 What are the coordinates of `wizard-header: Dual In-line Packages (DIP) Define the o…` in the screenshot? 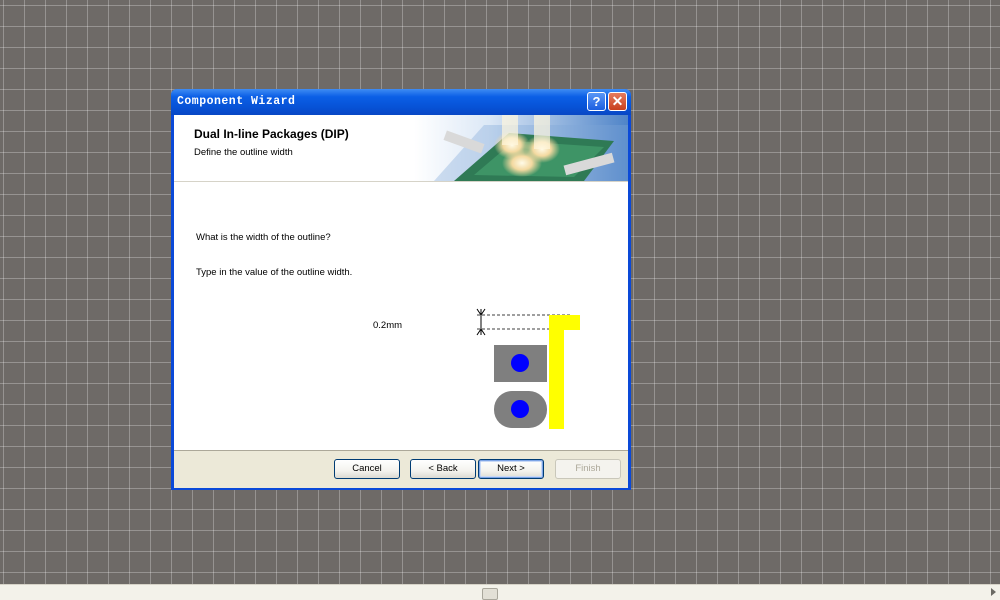 It's located at (401, 148).